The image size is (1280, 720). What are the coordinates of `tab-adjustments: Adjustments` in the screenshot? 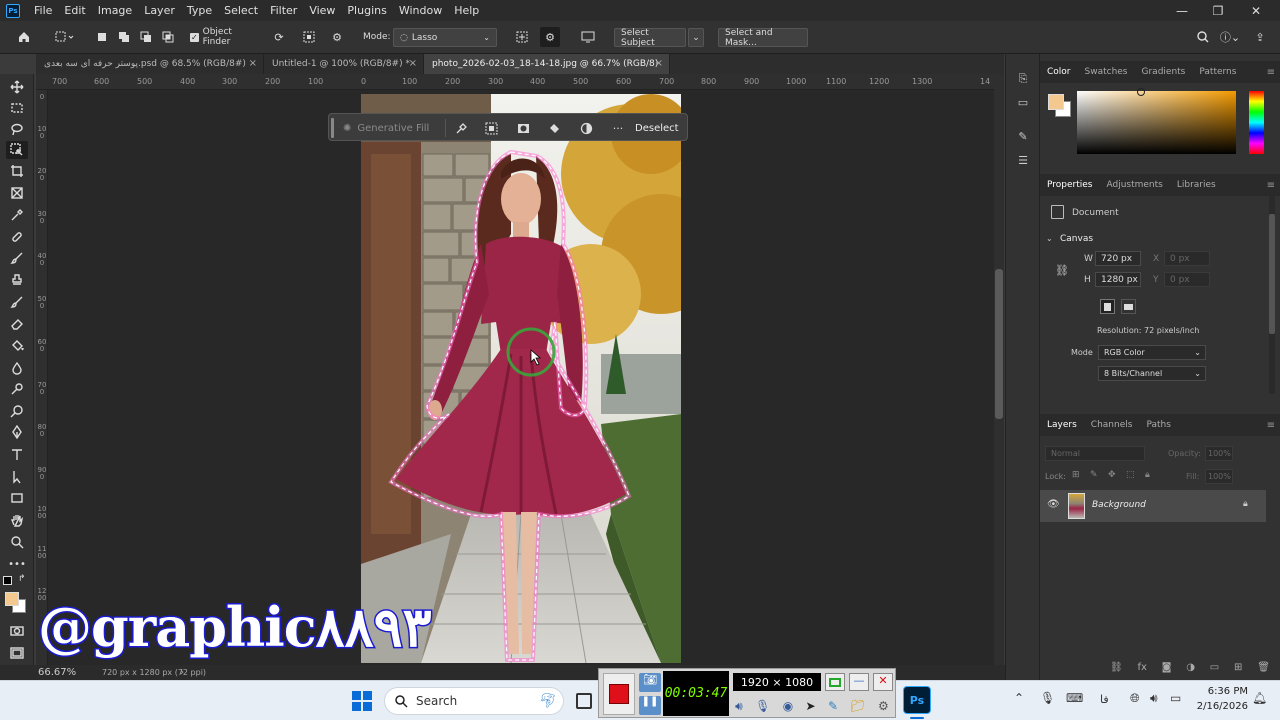 It's located at (1134, 185).